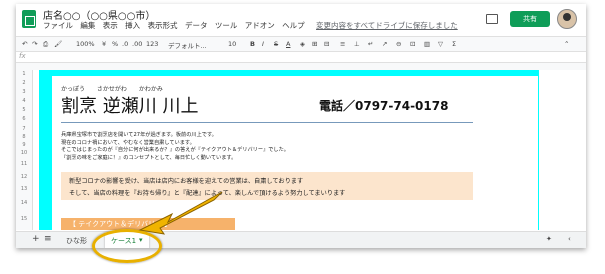  What do you see at coordinates (567, 19) in the screenshot?
I see `avatar` at bounding box center [567, 19].